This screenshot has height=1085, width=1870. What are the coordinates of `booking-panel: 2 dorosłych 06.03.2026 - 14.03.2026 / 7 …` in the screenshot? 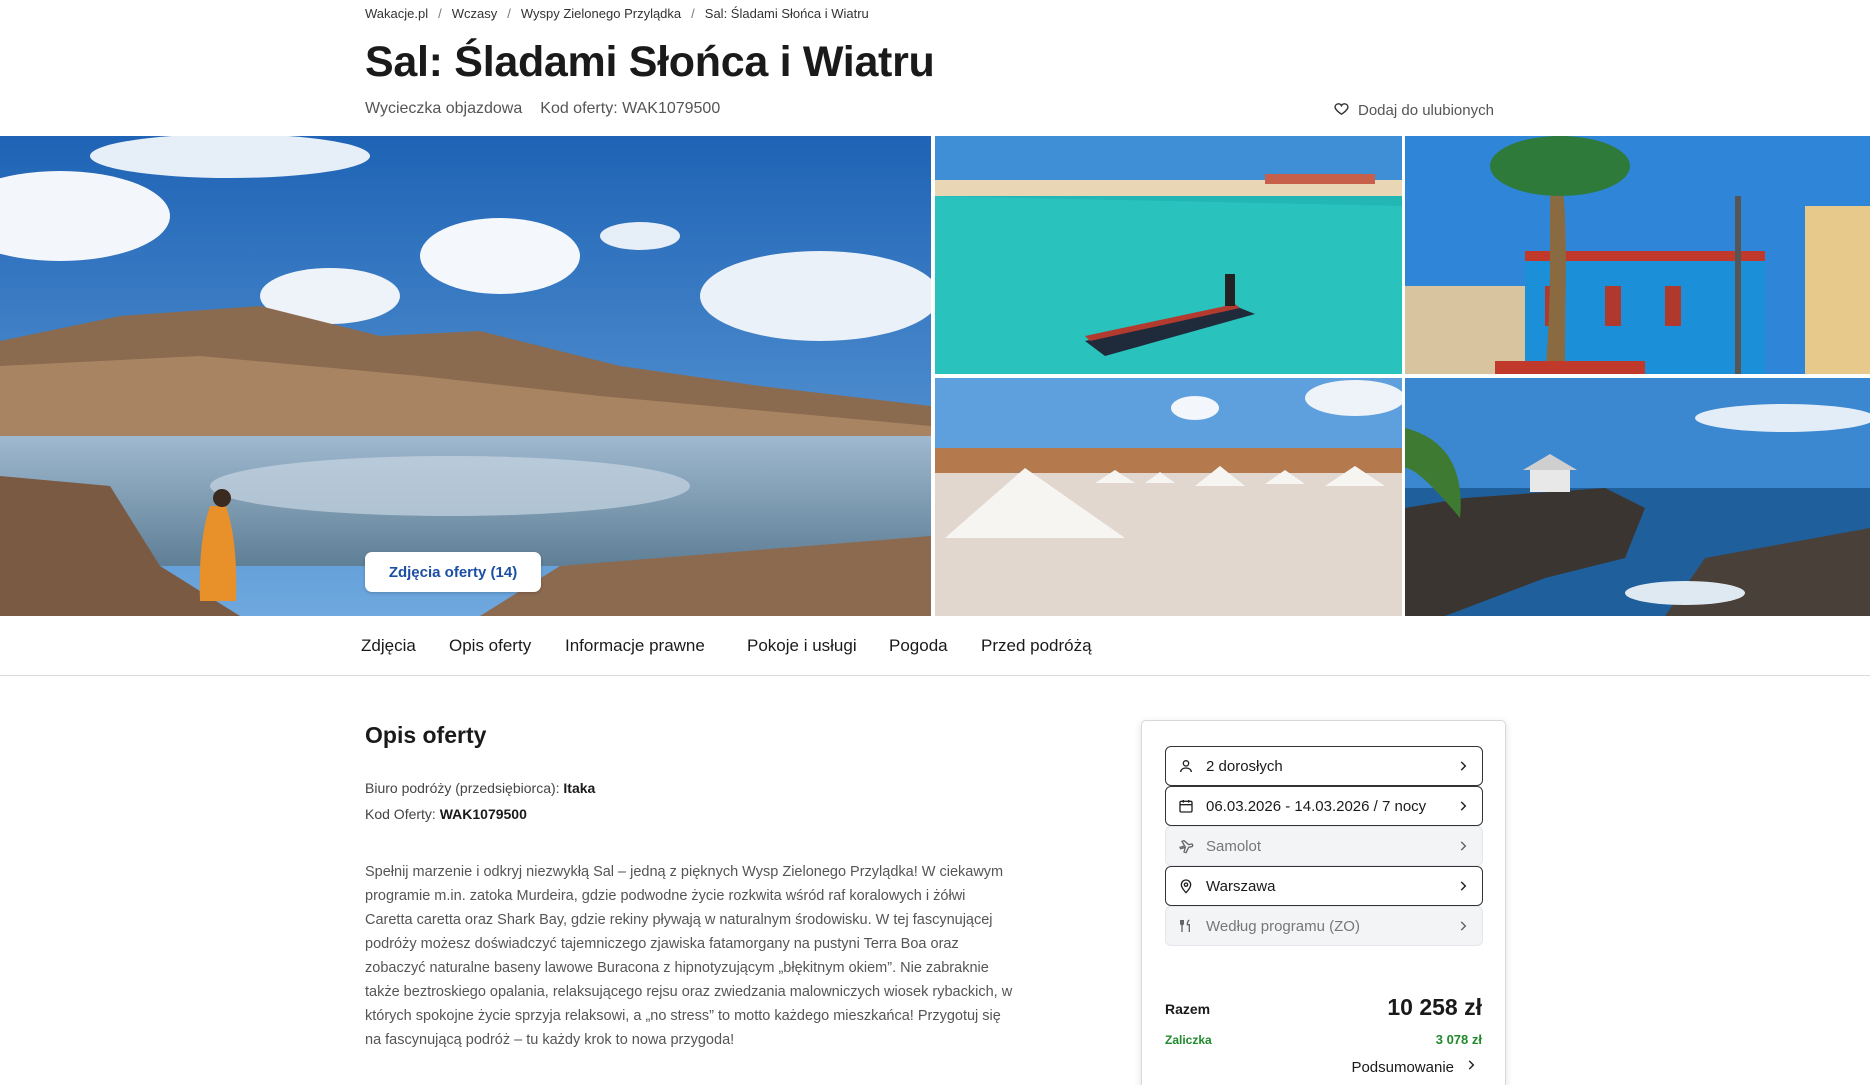 It's located at (1323, 902).